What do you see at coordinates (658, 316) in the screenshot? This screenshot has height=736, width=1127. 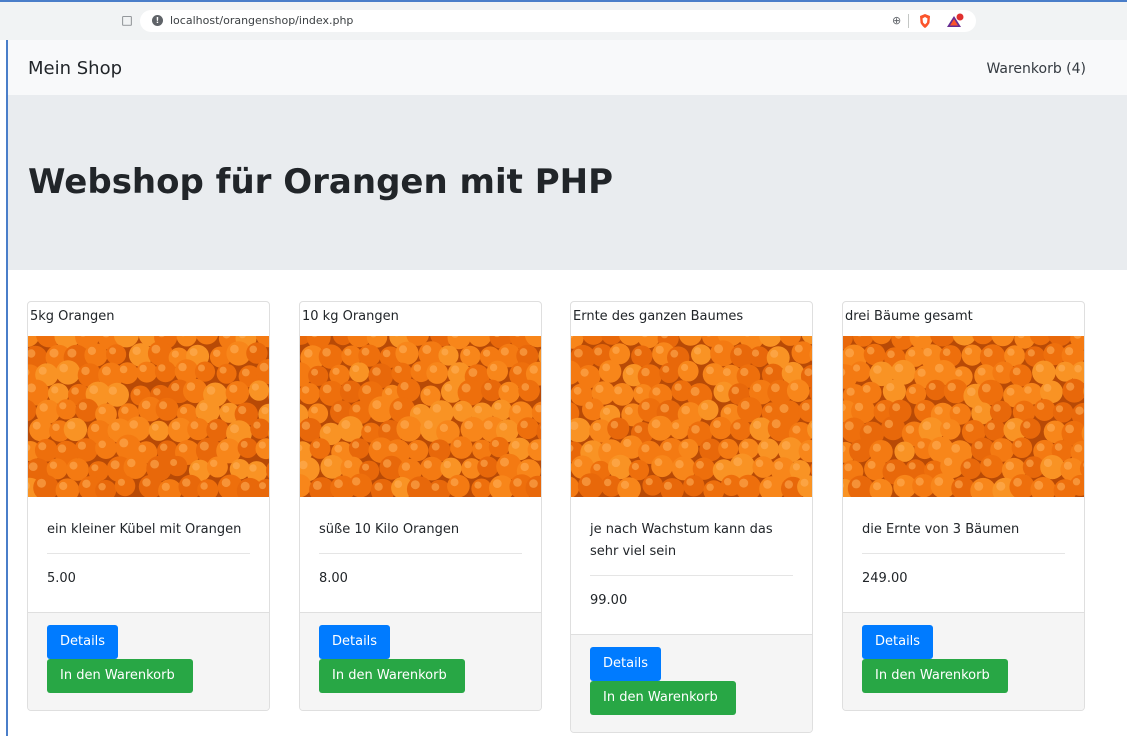 I see `product-header: Ernte des ganzen Baumes` at bounding box center [658, 316].